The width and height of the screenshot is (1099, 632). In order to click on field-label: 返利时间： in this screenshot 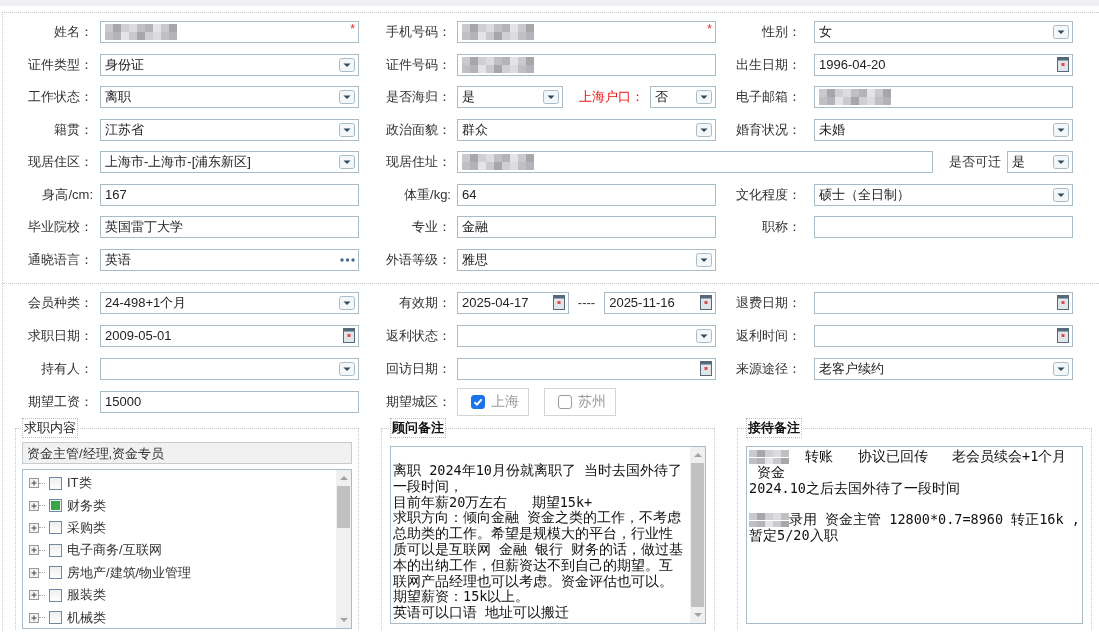, I will do `click(768, 335)`.